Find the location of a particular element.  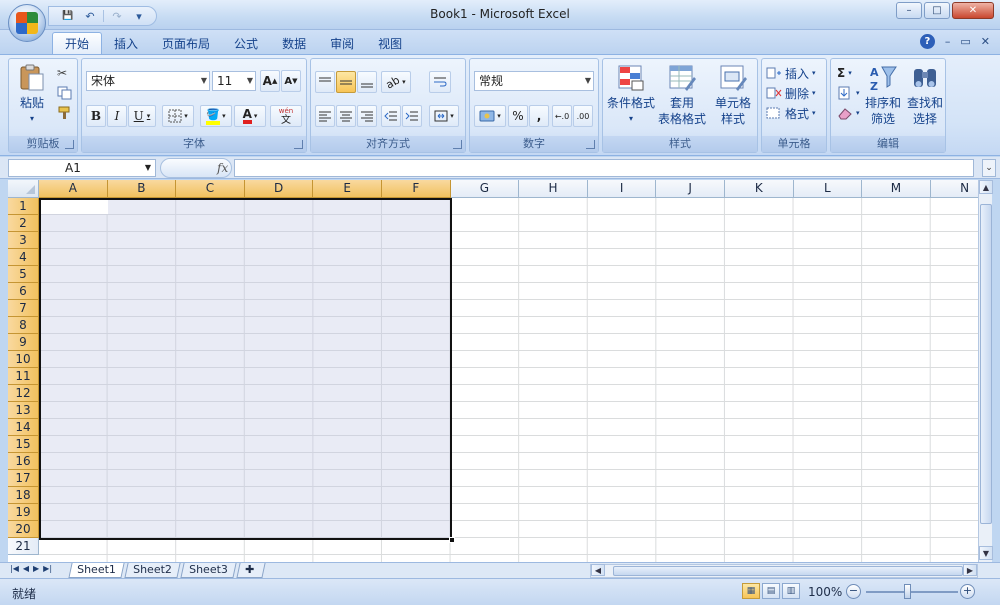

row-header: 4 is located at coordinates (23, 257).